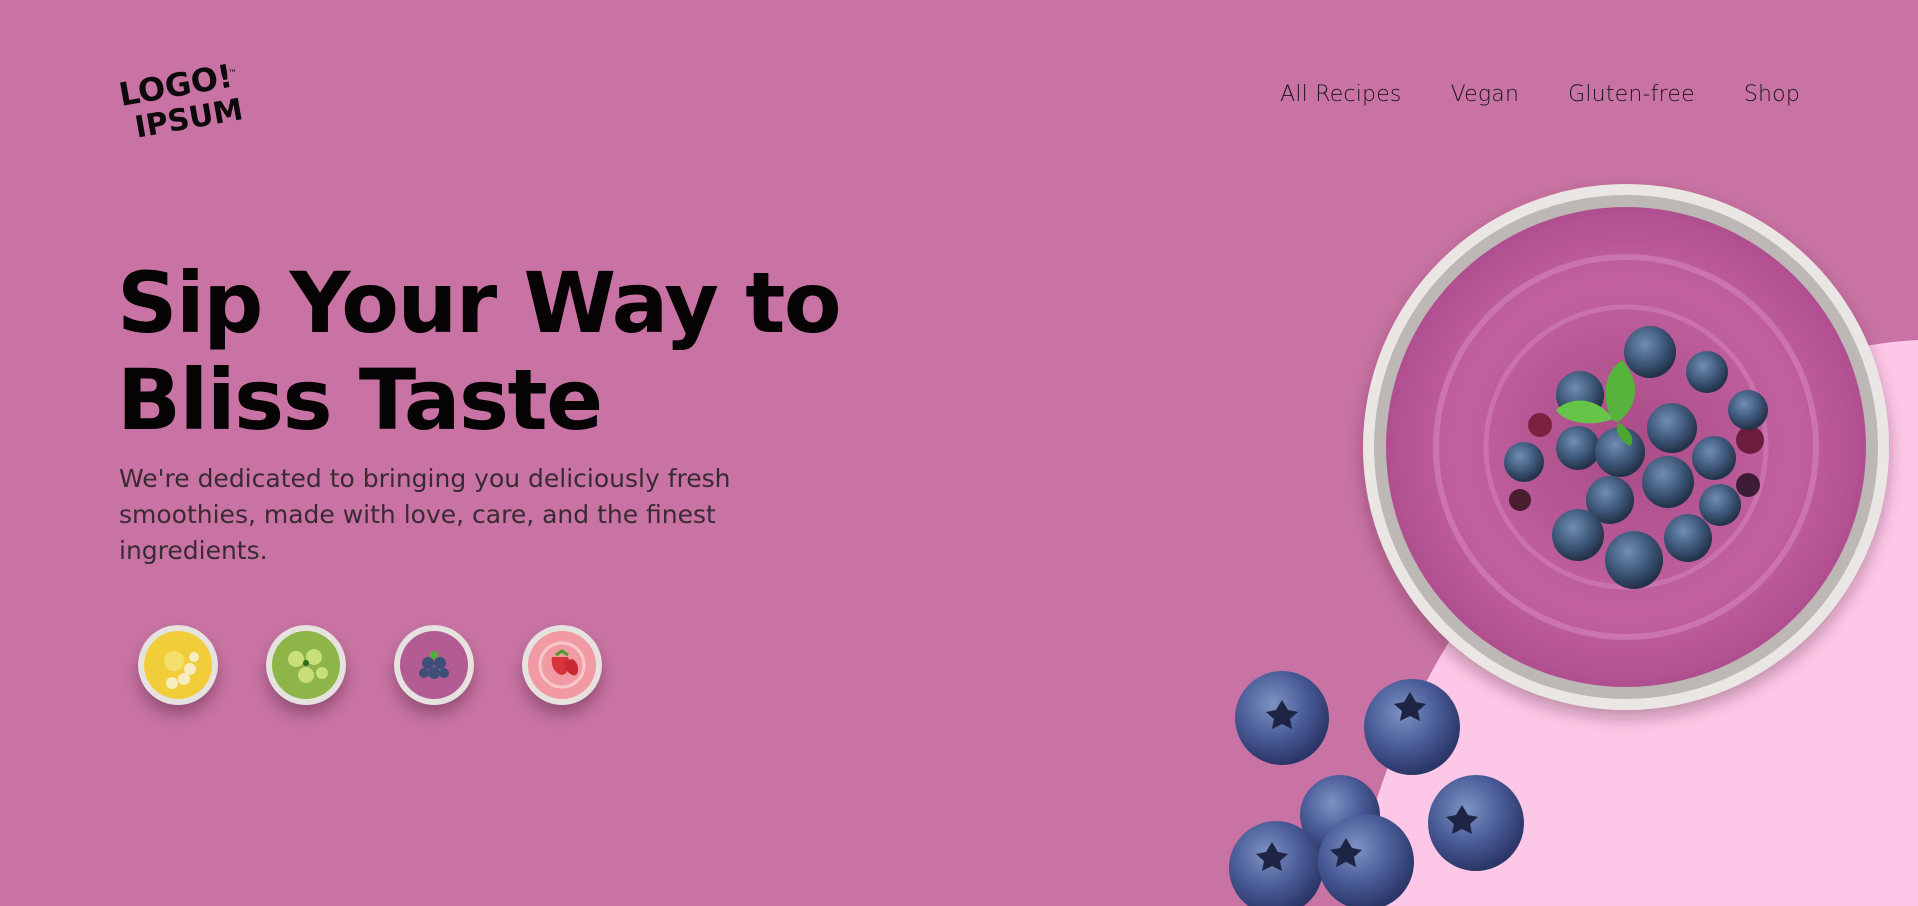  I want to click on svg-text: ™, so click(232, 74).